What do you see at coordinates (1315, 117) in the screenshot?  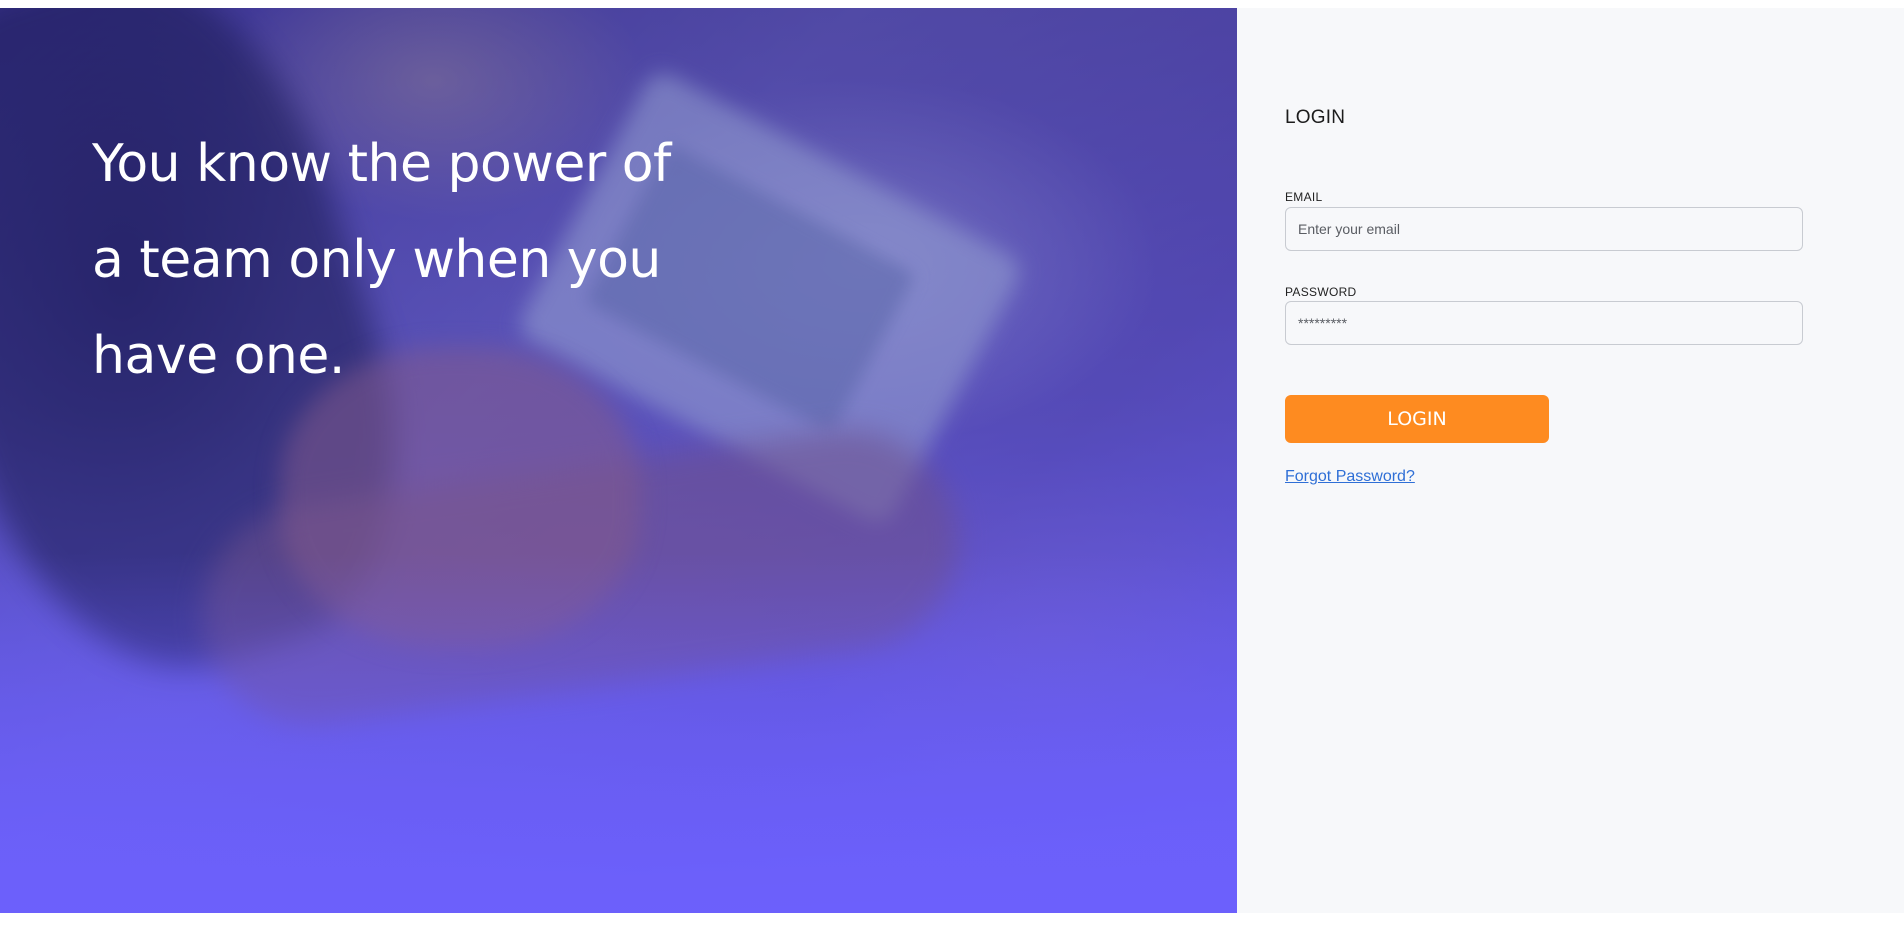 I see `login-heading: LOGIN` at bounding box center [1315, 117].